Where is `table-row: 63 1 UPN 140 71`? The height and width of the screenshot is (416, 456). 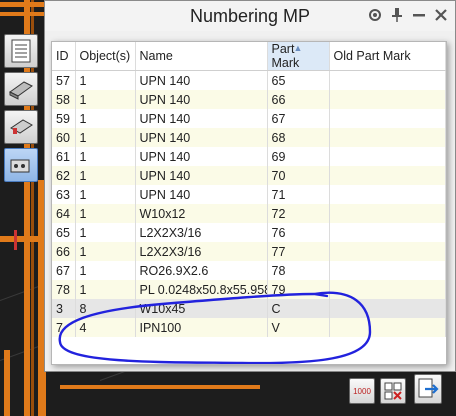 table-row: 63 1 UPN 140 71 is located at coordinates (249, 194).